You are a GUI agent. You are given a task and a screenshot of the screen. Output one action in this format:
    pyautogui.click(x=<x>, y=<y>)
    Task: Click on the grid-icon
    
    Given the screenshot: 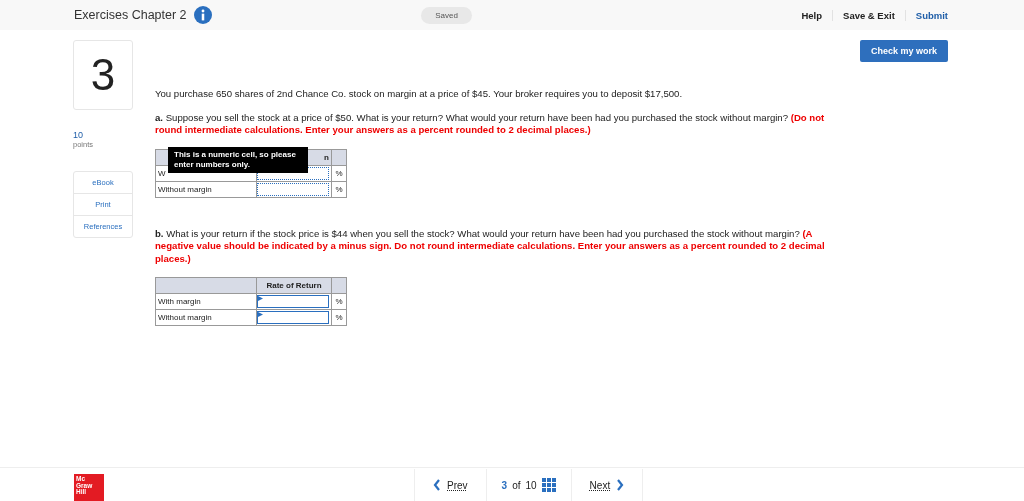 What is the action you would take?
    pyautogui.click(x=548, y=485)
    